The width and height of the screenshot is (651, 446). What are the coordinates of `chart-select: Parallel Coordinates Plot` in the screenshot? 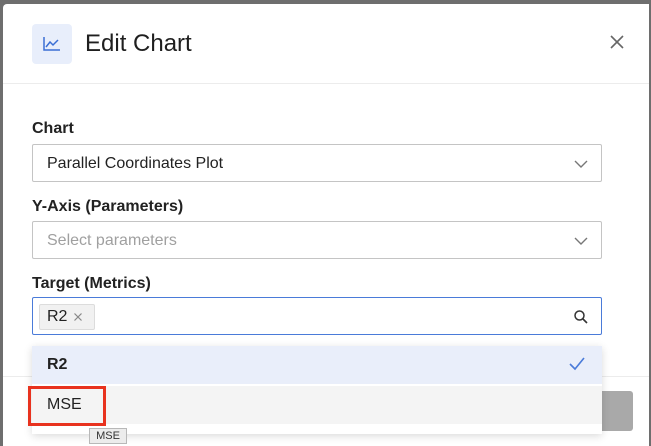 It's located at (317, 163).